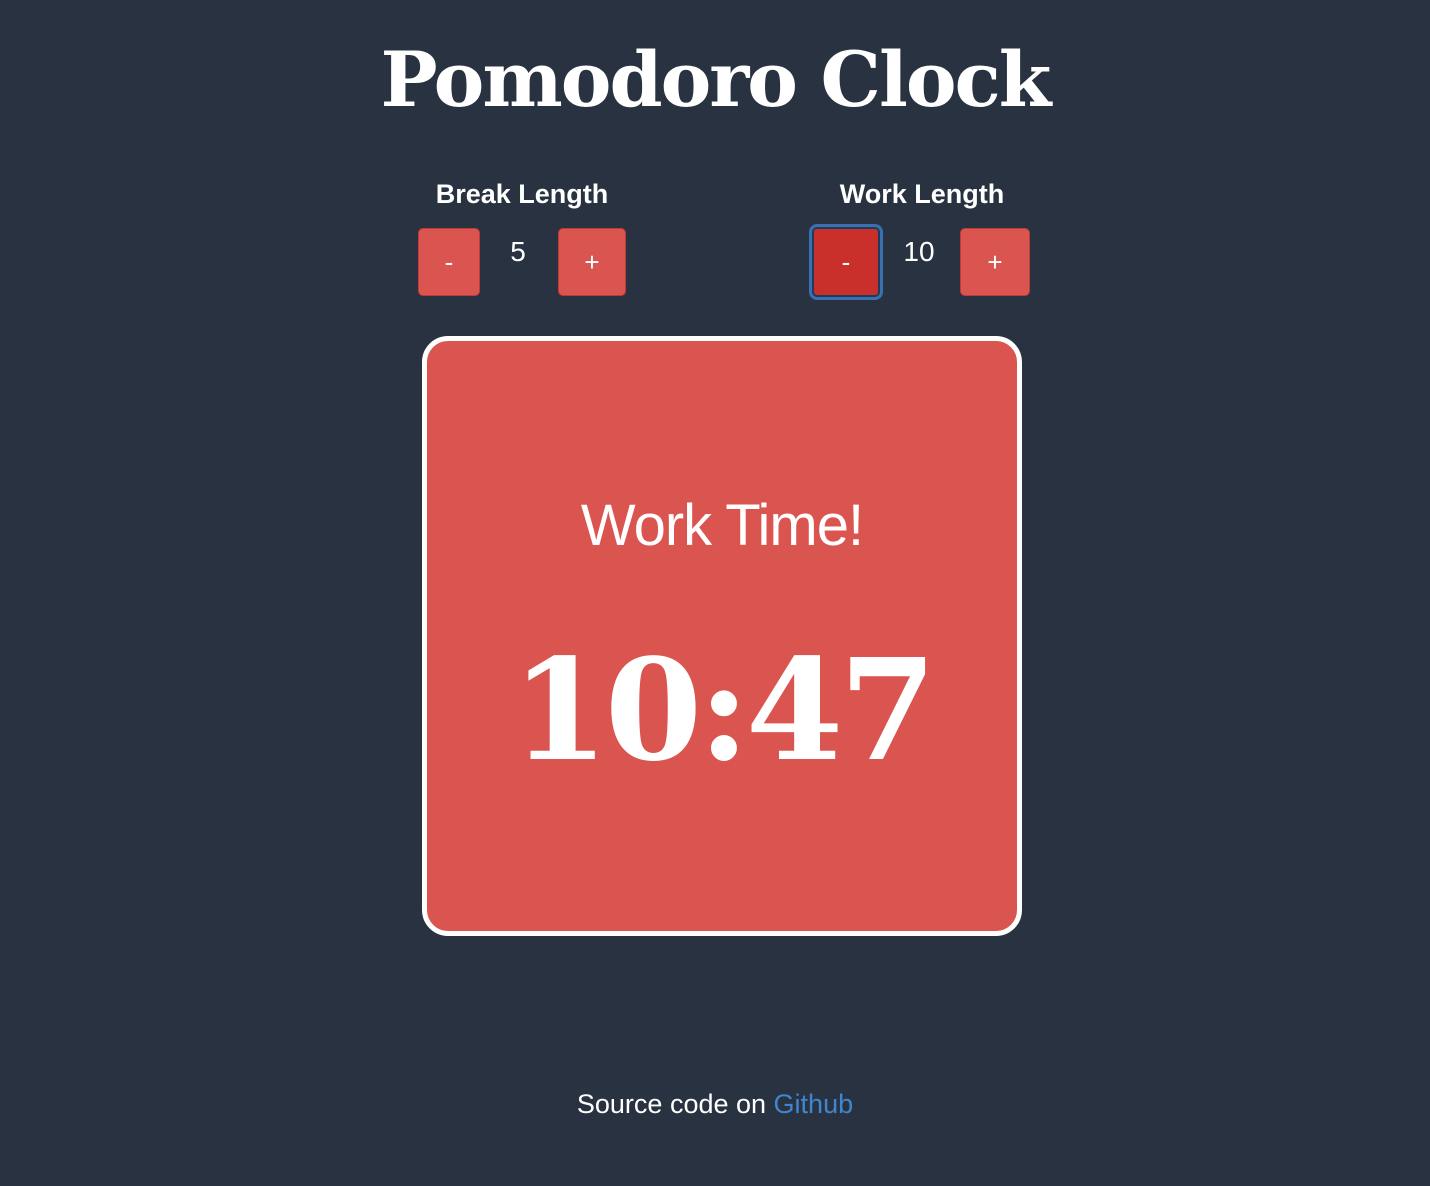  I want to click on timer-readout: 10:47, so click(723, 711).